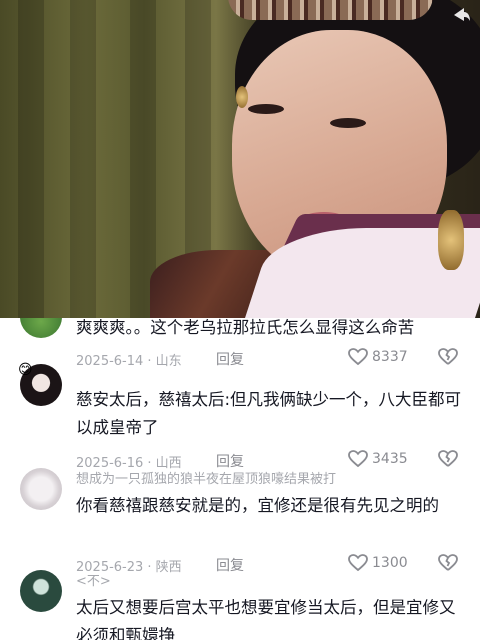 This screenshot has height=640, width=480. Describe the element at coordinates (93, 579) in the screenshot. I see `comment-username: <不>` at that location.